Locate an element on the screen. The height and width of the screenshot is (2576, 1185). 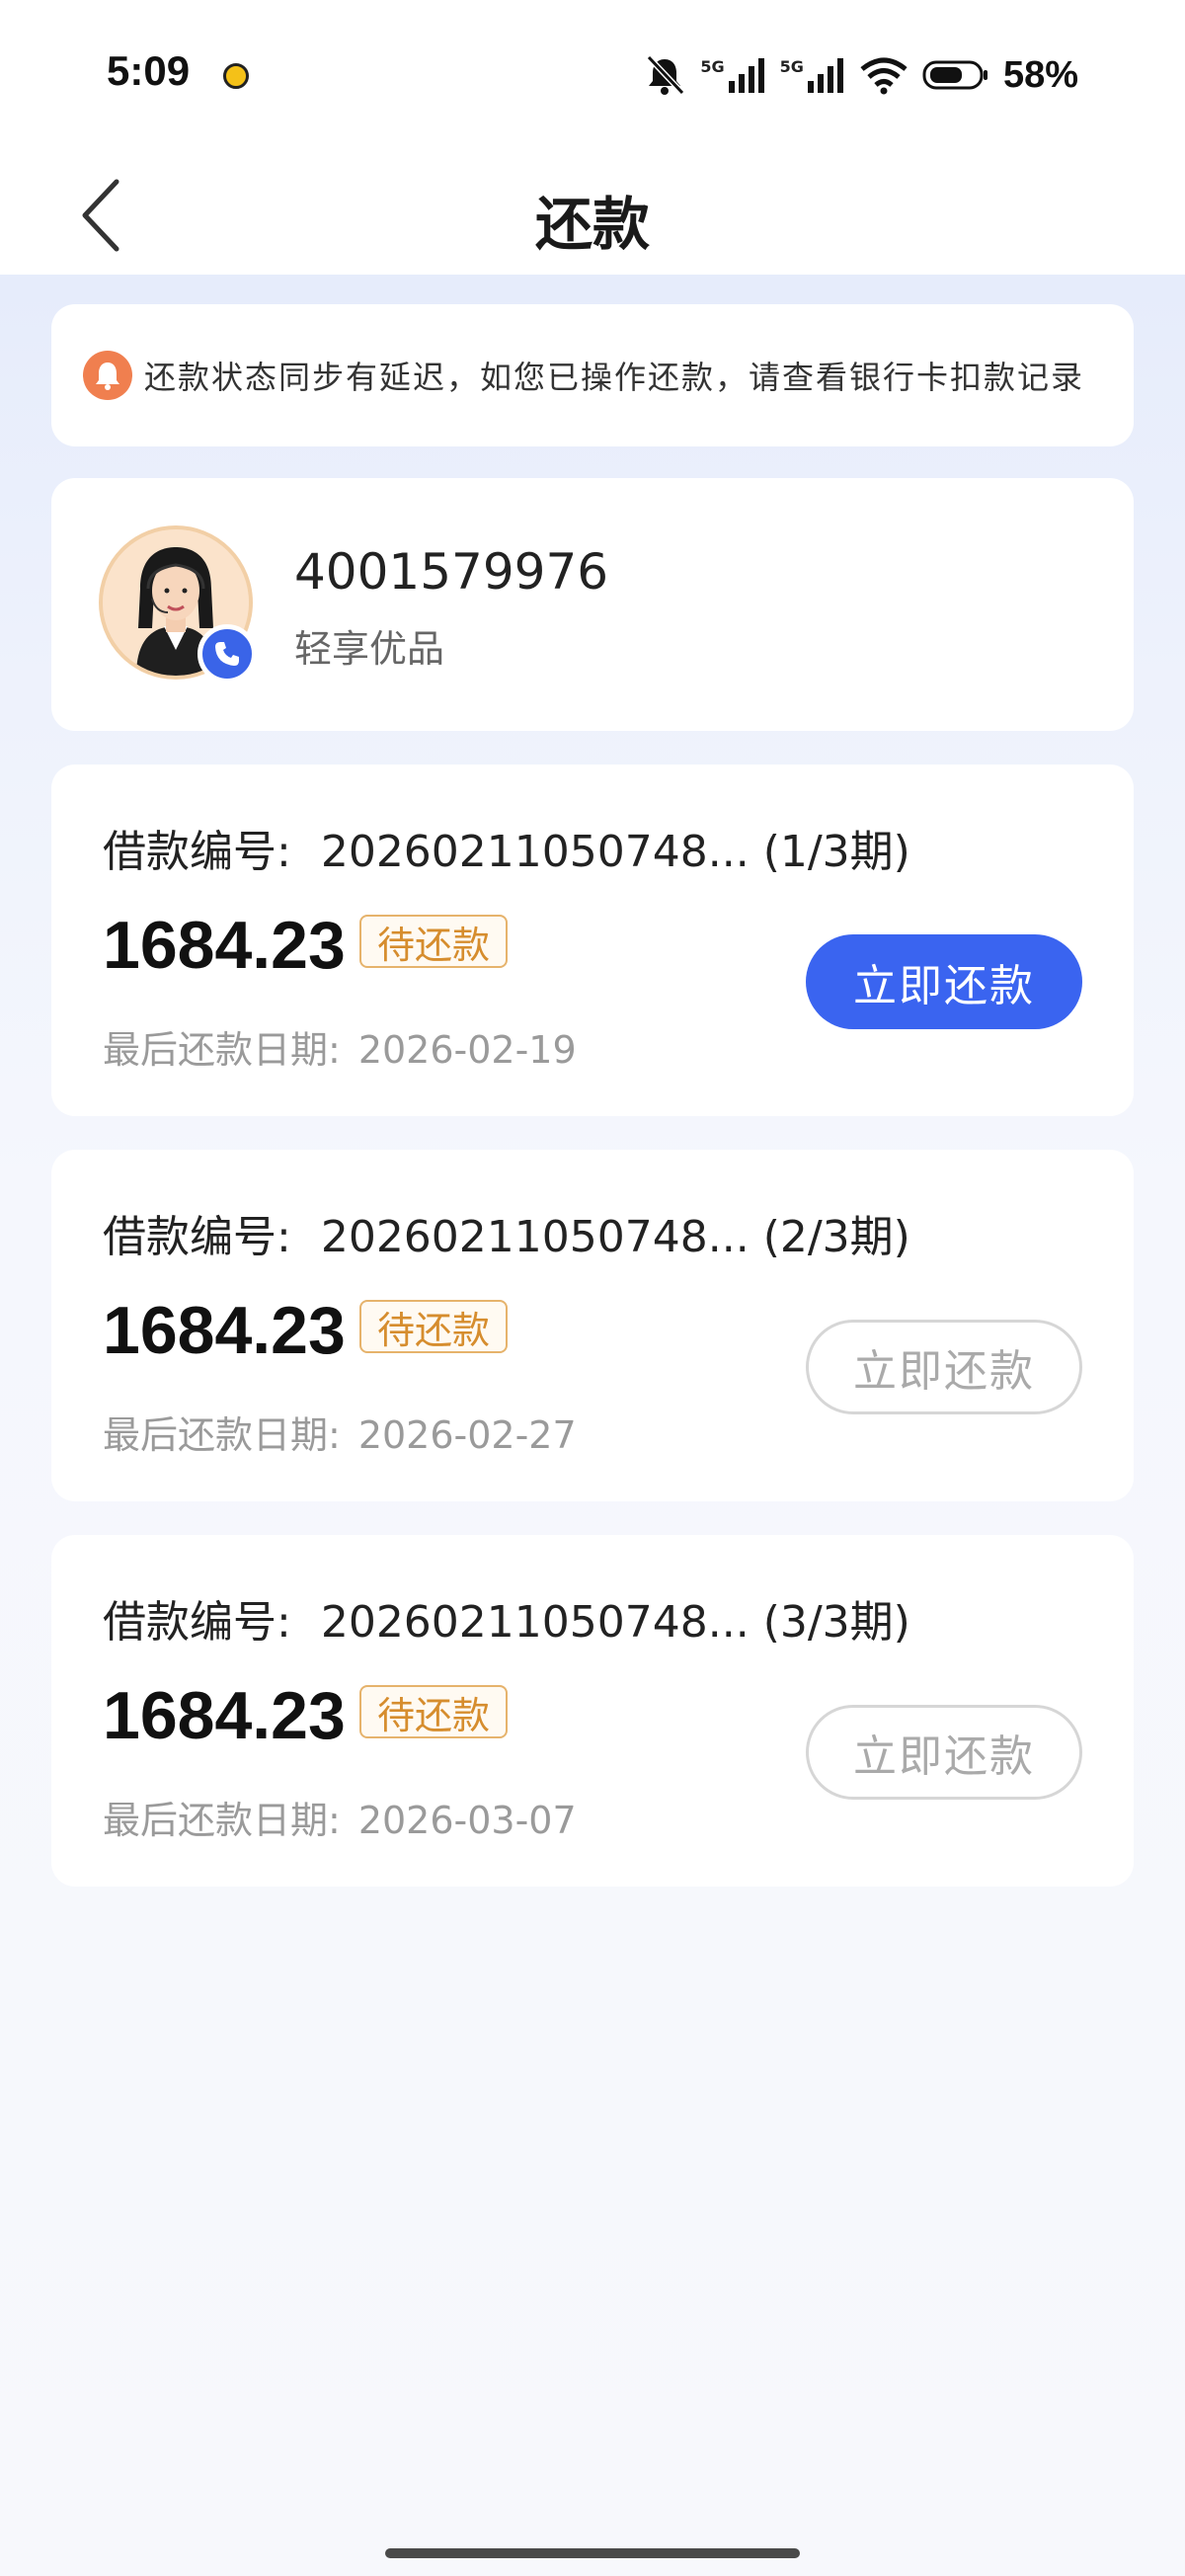
loan-number-value: 20260211050748... (1/3期) is located at coordinates (615, 852).